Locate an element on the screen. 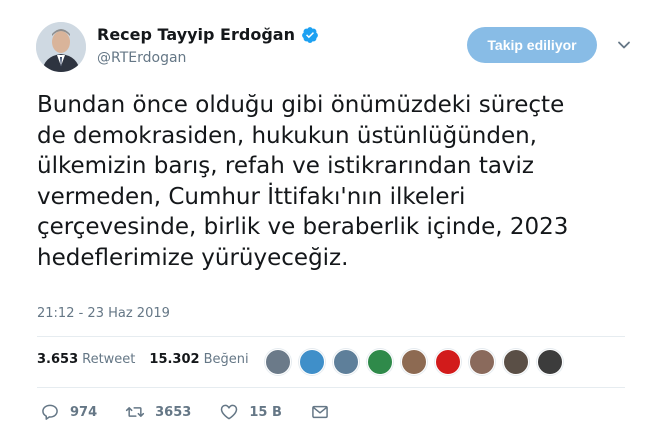 This screenshot has width=660, height=433. author-name-row: Recep Tayyip Erdoğan is located at coordinates (208, 34).